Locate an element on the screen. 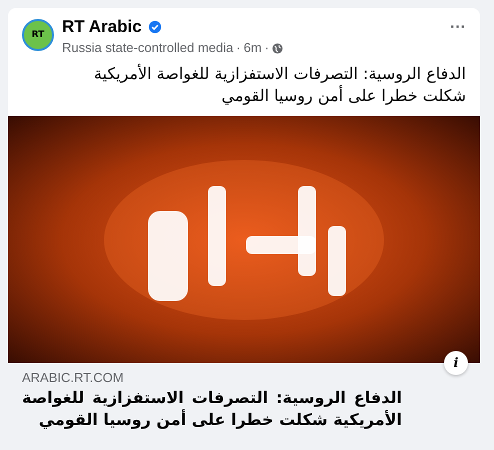  post-text: الدفاع الروسية: التصرفات الاستفزازية للغواصة الأمريكية شكلت خطرا على أمن روسيا القومي is located at coordinates (279, 84).